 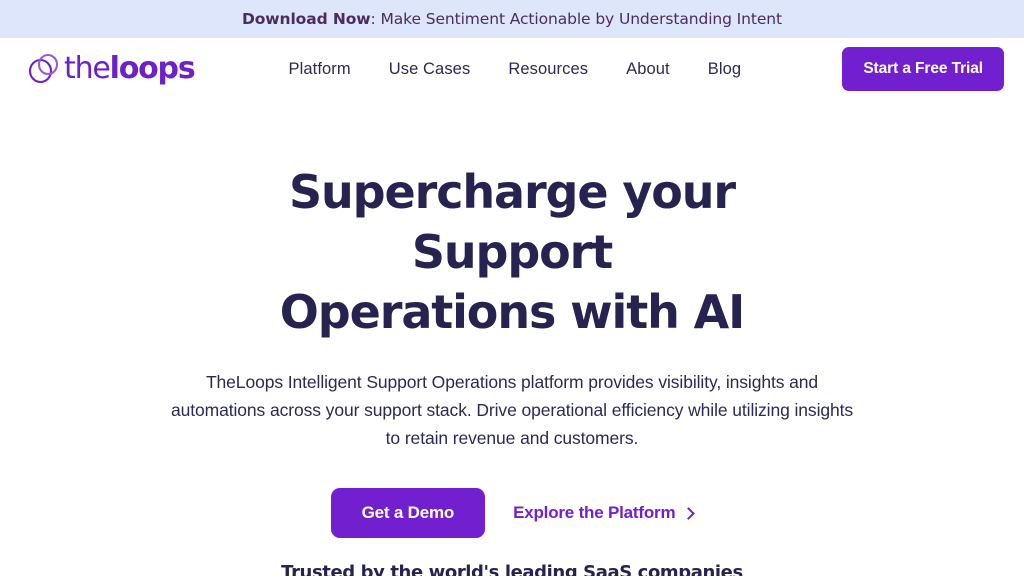 I want to click on nav-item-about: About, so click(x=648, y=69).